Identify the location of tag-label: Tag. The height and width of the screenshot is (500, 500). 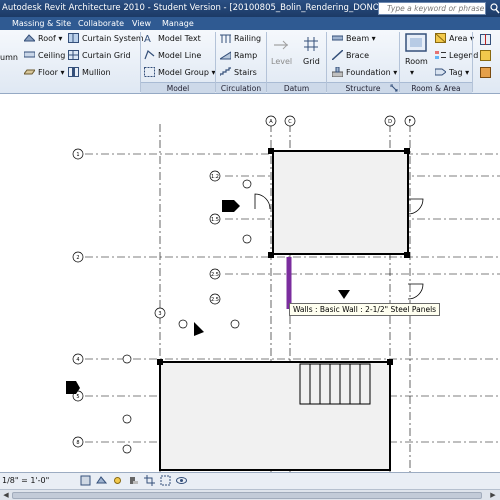
(456, 72).